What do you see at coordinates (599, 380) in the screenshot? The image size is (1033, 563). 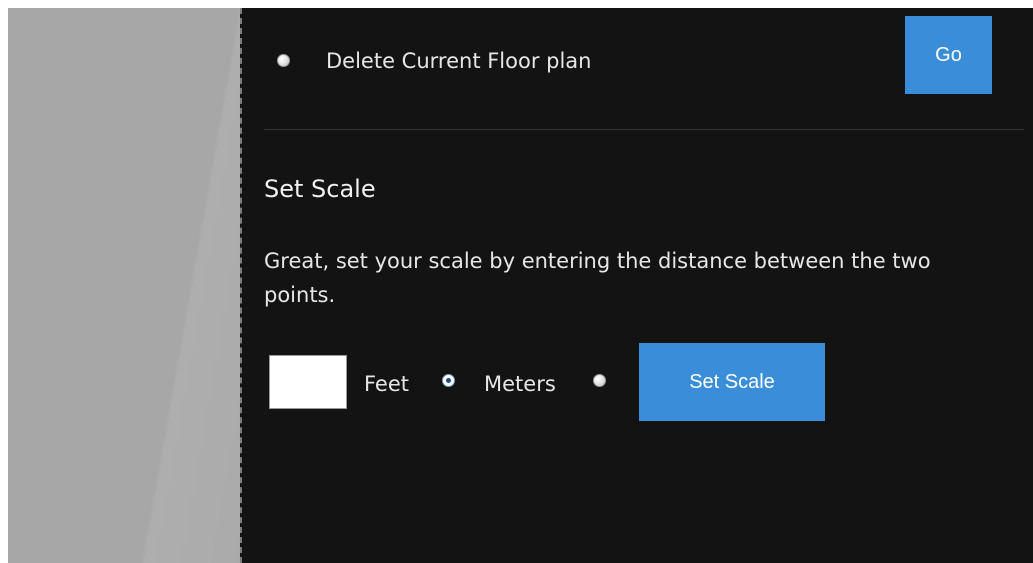 I see `meters-radio` at bounding box center [599, 380].